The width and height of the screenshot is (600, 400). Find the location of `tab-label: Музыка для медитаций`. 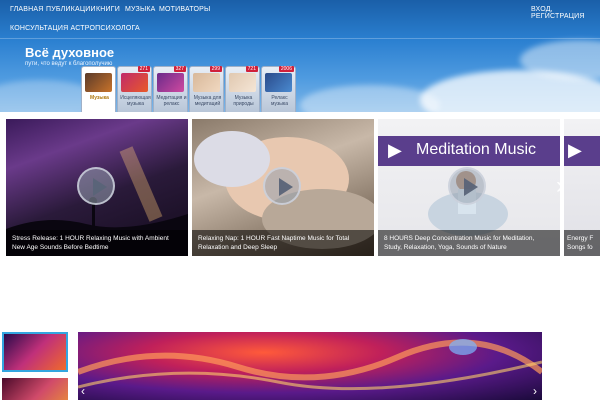

tab-label: Музыка для медитаций is located at coordinates (207, 101).